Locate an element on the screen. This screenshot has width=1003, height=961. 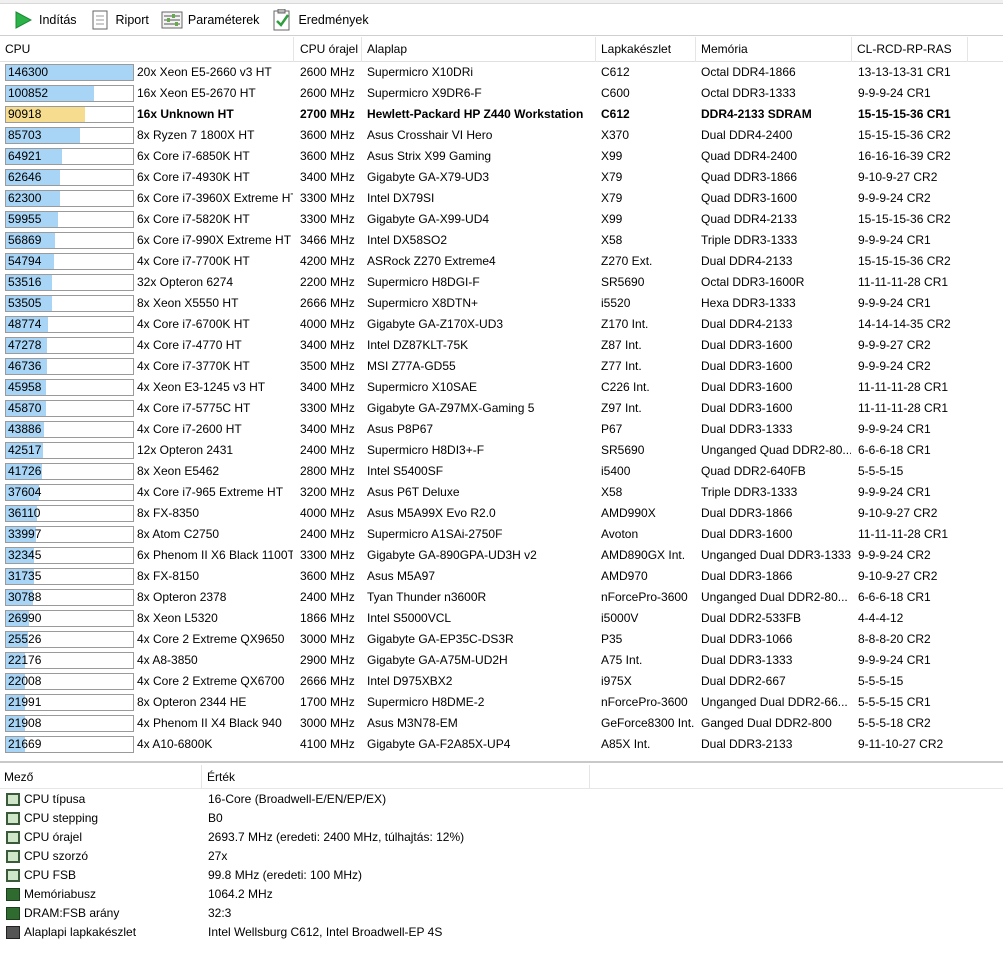
column-header-cpu: CPU is located at coordinates (147, 49).